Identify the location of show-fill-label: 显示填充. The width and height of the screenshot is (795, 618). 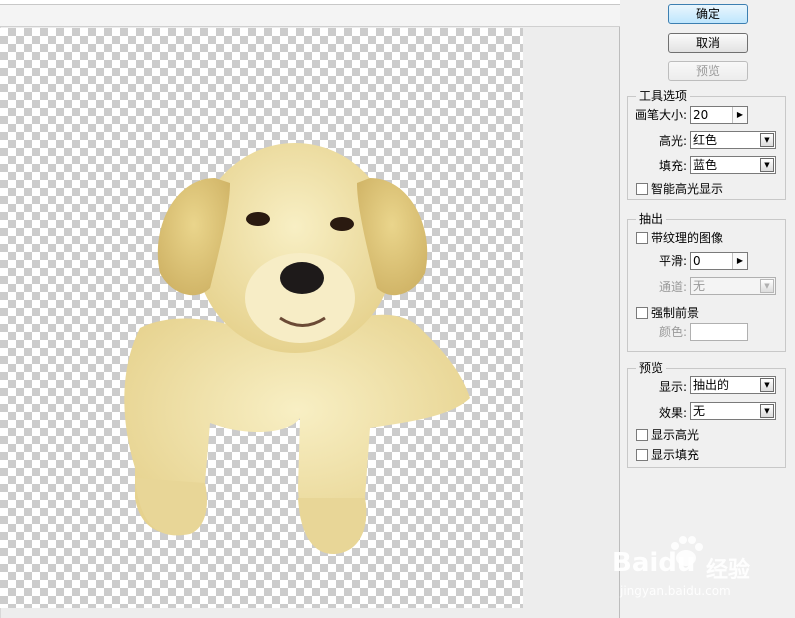
(675, 455).